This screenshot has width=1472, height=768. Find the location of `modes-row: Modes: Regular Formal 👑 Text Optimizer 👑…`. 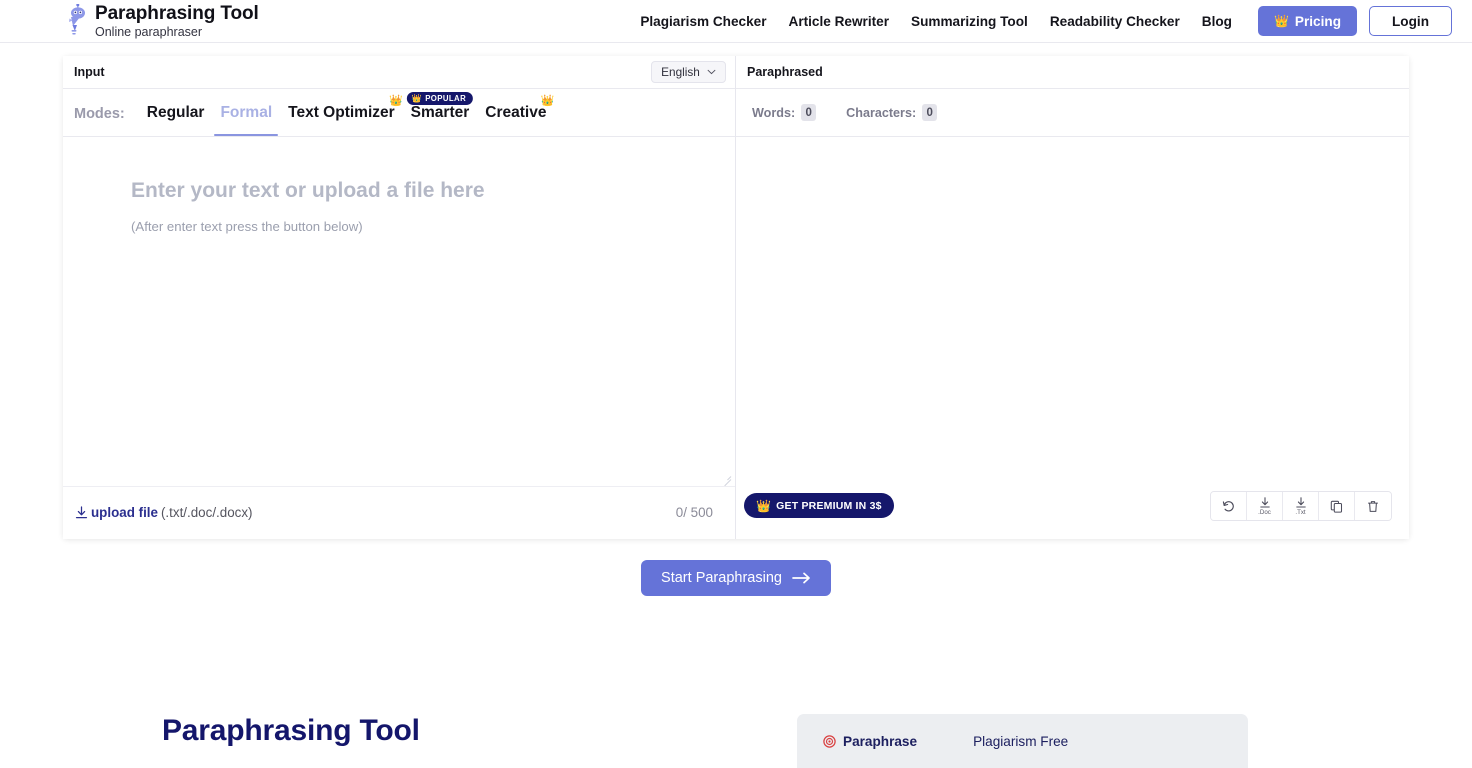

modes-row: Modes: Regular Formal 👑 Text Optimizer 👑… is located at coordinates (399, 113).